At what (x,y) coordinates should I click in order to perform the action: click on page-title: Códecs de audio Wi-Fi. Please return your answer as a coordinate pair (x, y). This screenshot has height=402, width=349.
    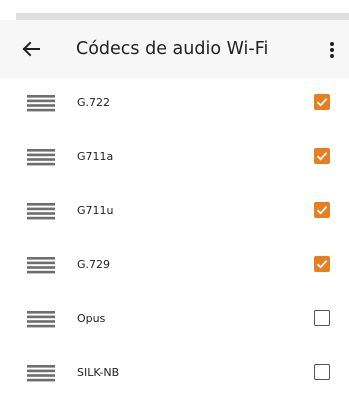
    Looking at the image, I should click on (172, 49).